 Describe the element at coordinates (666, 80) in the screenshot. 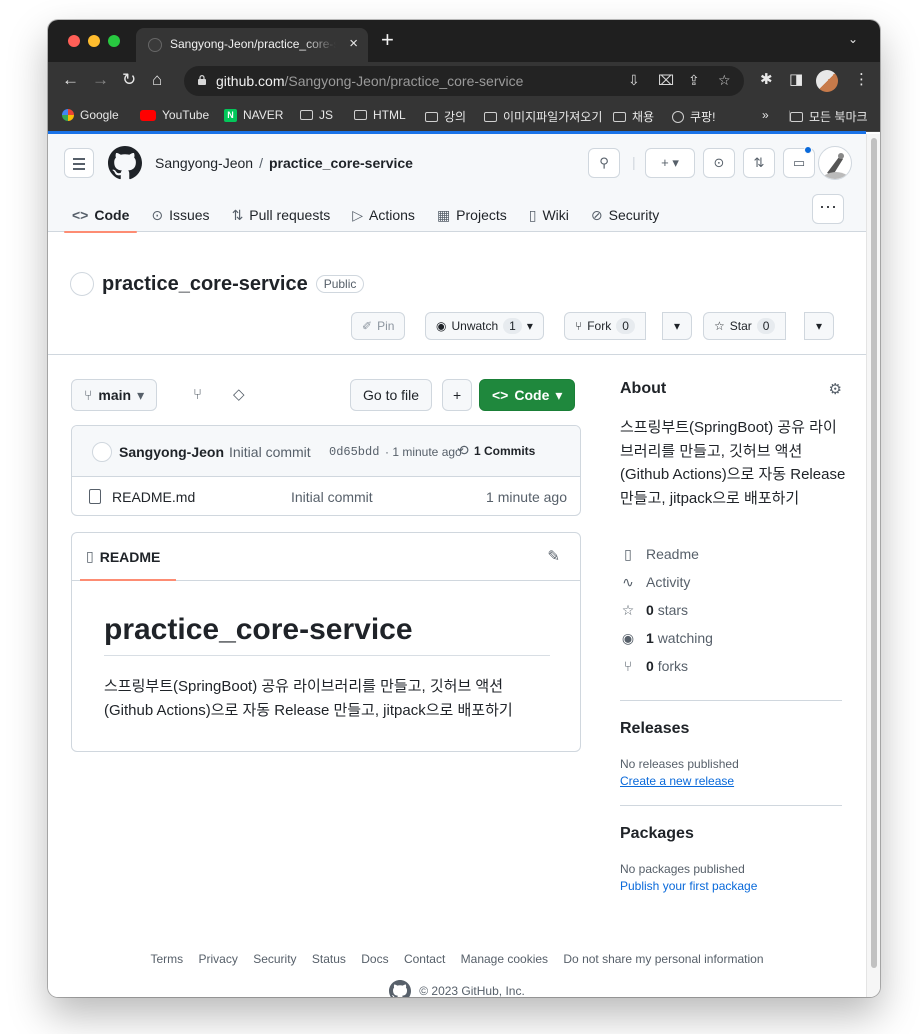

I see `translate-icon: ⌧` at that location.